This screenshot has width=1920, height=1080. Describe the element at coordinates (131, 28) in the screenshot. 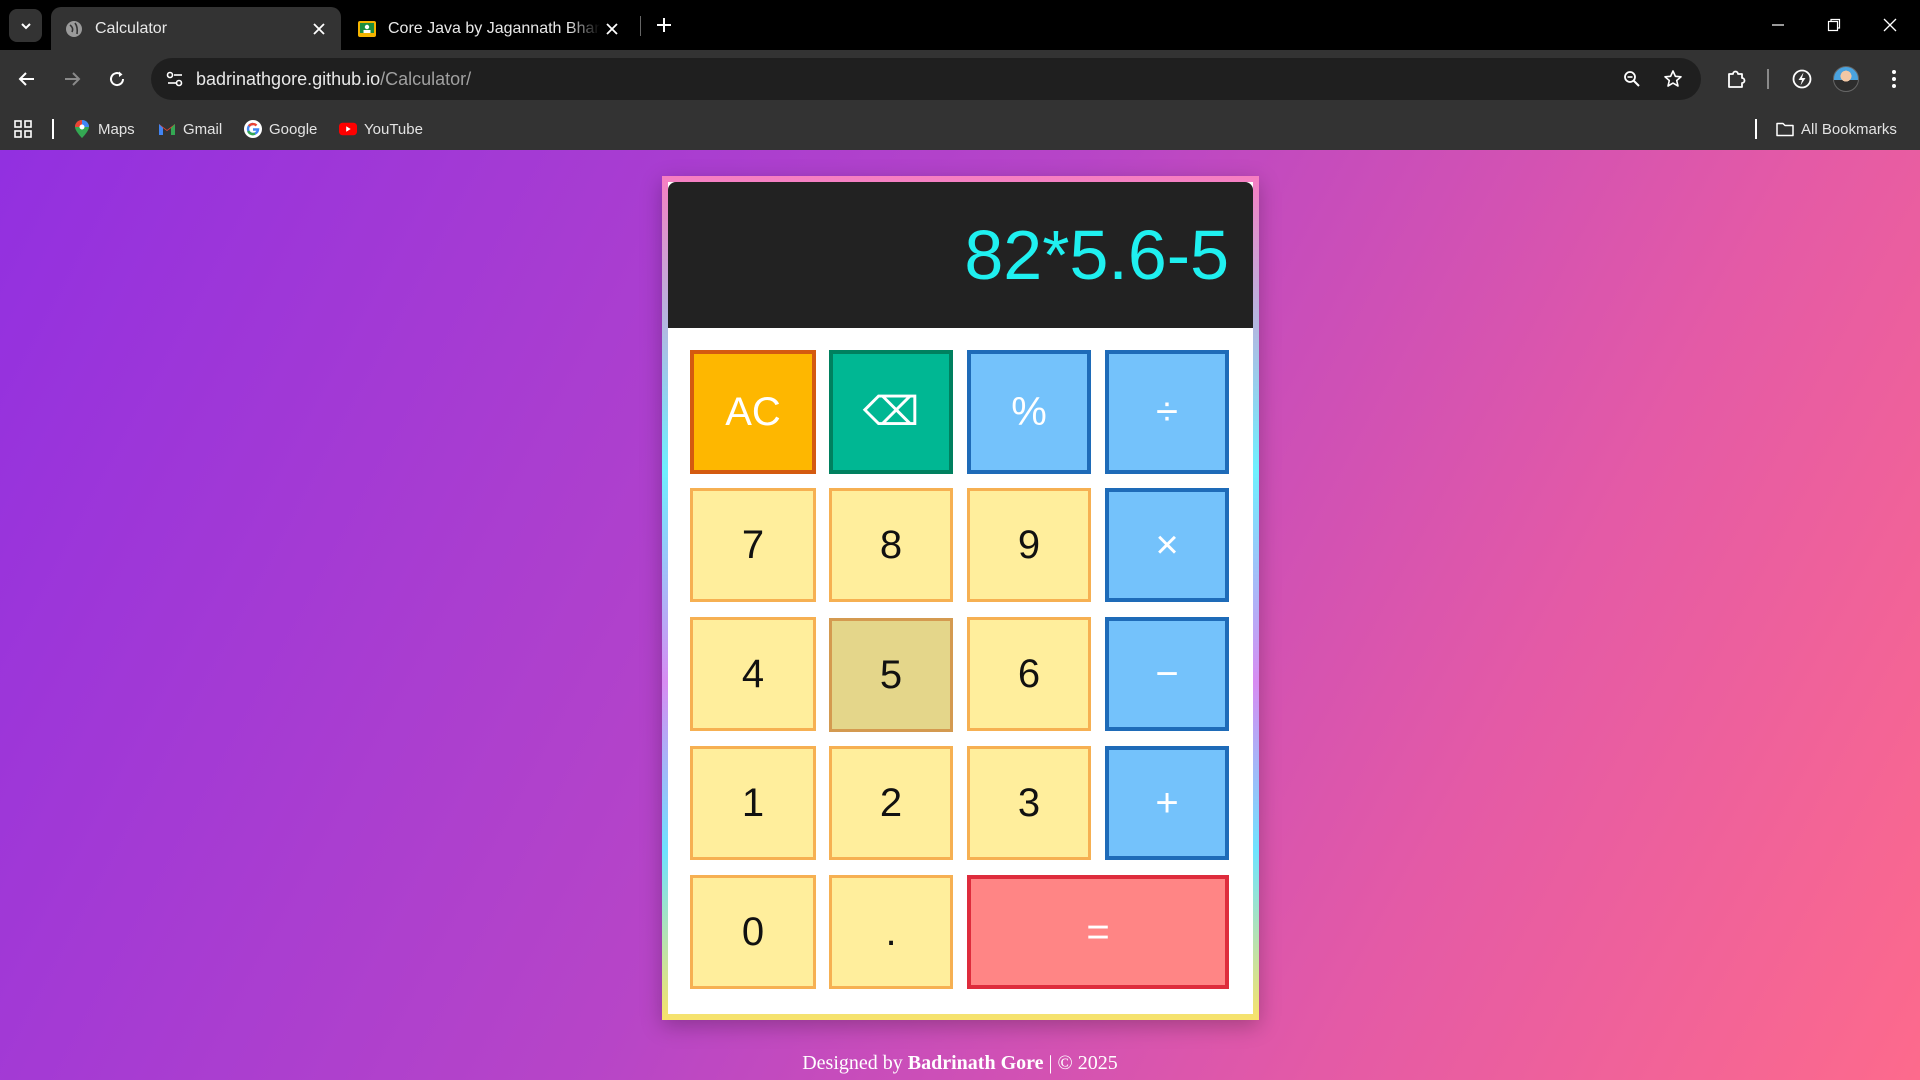

I see `tab-title: Calculator` at that location.